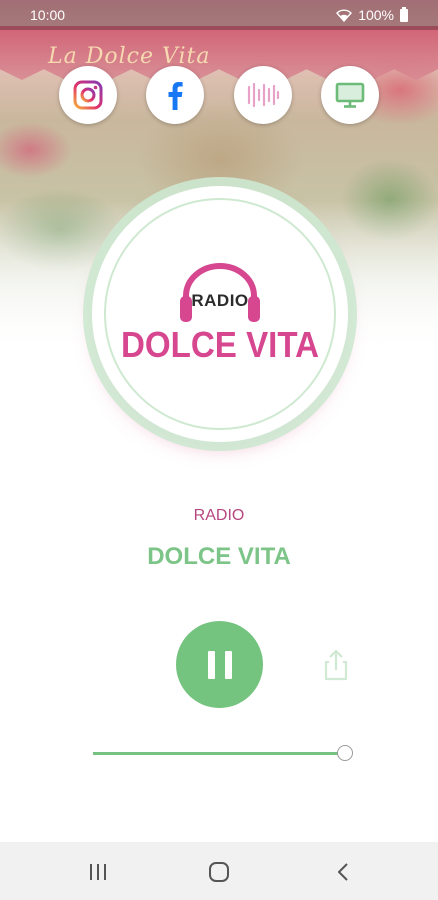  I want to click on station-app-button, so click(263, 95).